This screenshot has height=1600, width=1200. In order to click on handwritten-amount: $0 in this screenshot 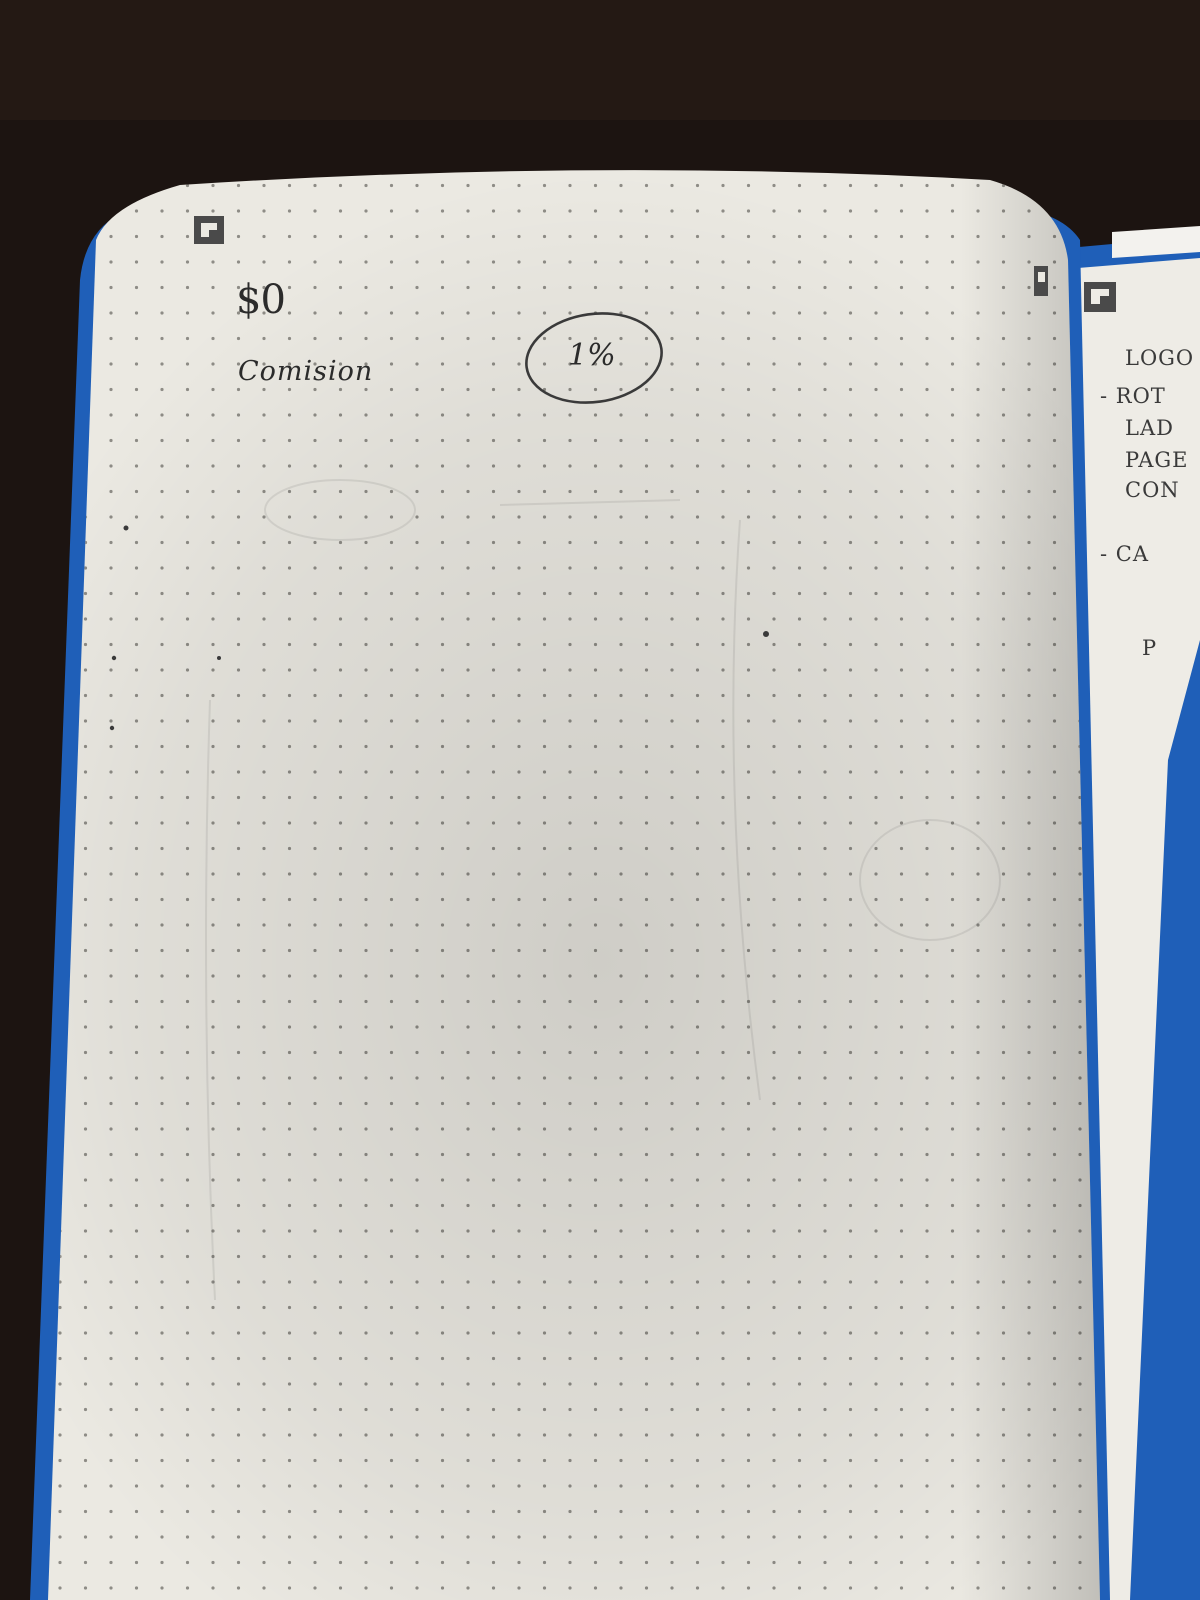, I will do `click(261, 300)`.